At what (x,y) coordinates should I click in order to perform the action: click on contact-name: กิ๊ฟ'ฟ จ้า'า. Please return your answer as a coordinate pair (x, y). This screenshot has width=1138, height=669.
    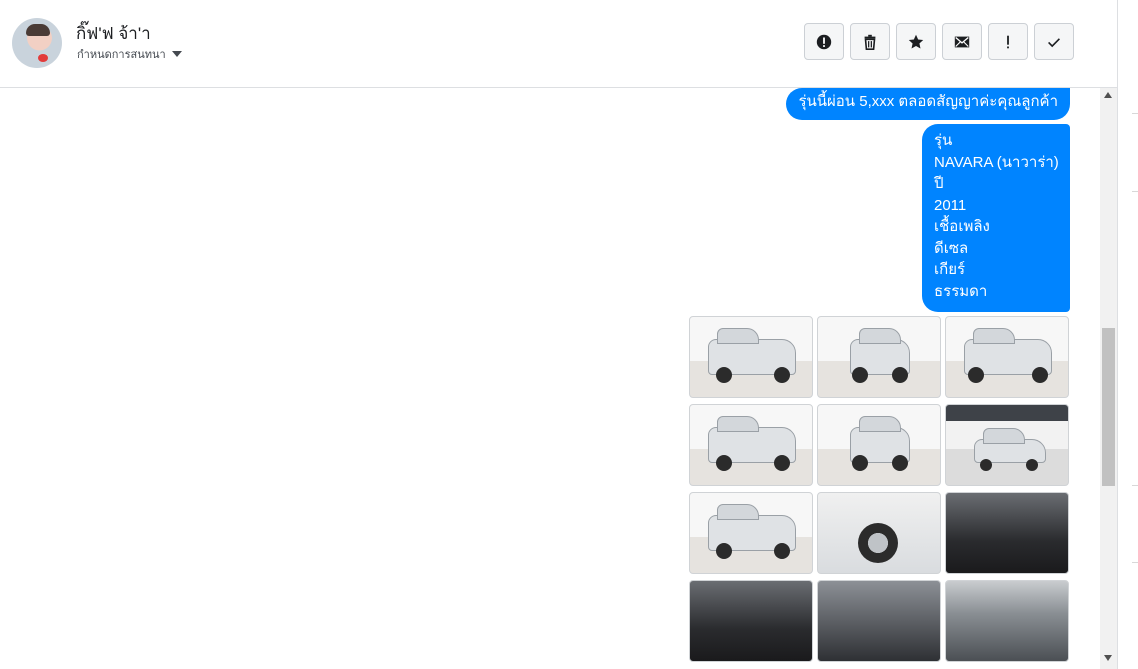
    Looking at the image, I should click on (113, 33).